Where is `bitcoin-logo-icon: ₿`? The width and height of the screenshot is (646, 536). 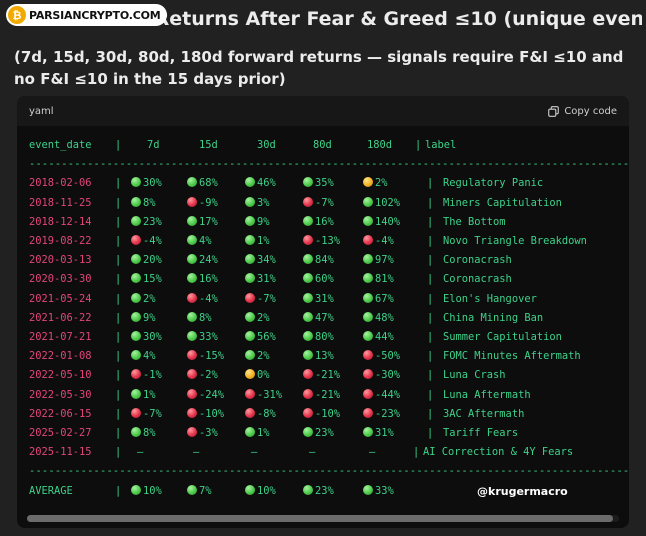 bitcoin-logo-icon: ₿ is located at coordinates (17, 15).